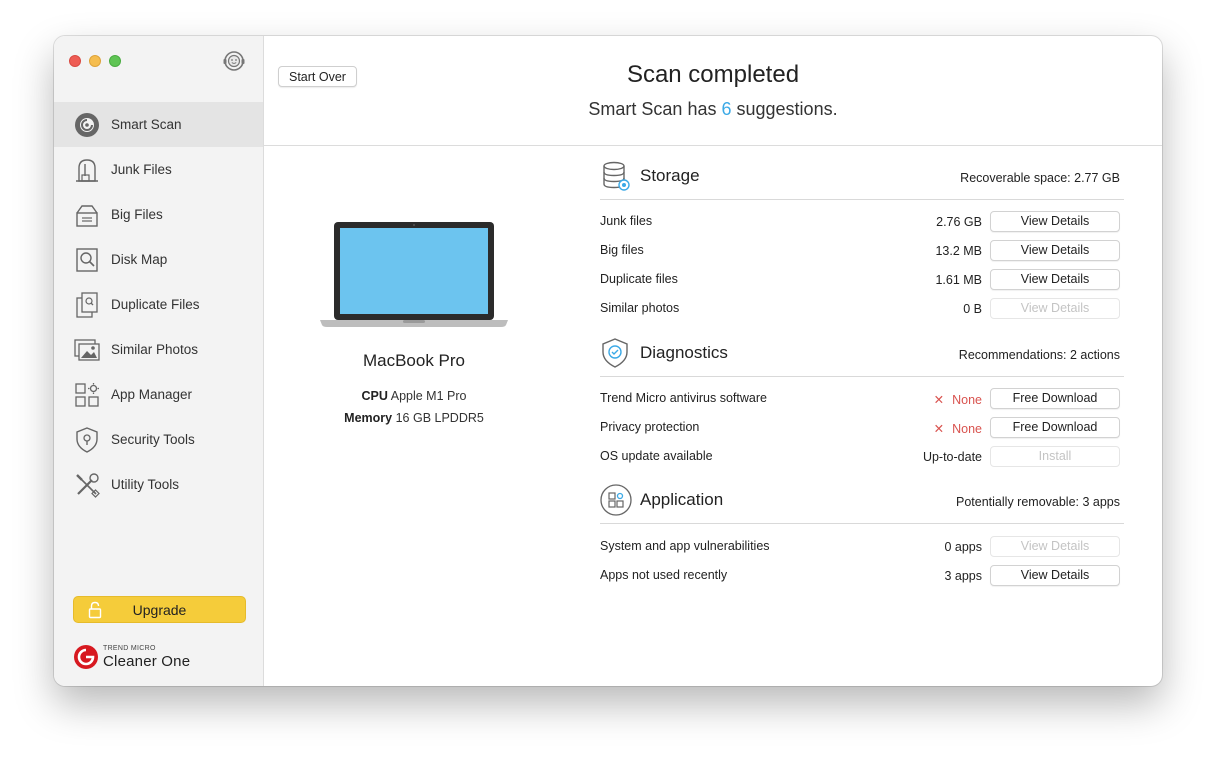 The width and height of the screenshot is (1216, 757). I want to click on sidebar-item-duplicate-files: Duplicate Files, so click(158, 304).